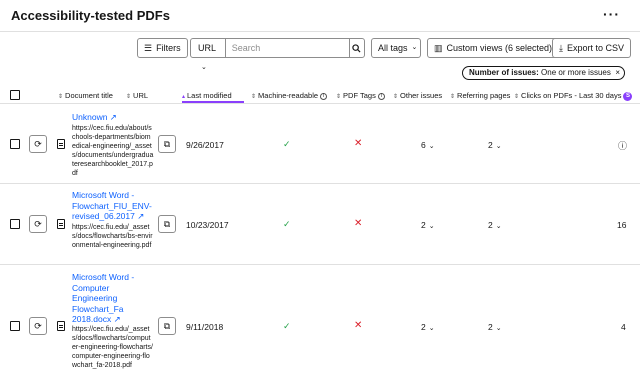 The width and height of the screenshot is (640, 392). I want to click on column-header-referring-pages: ⇕ Referring pages, so click(480, 95).